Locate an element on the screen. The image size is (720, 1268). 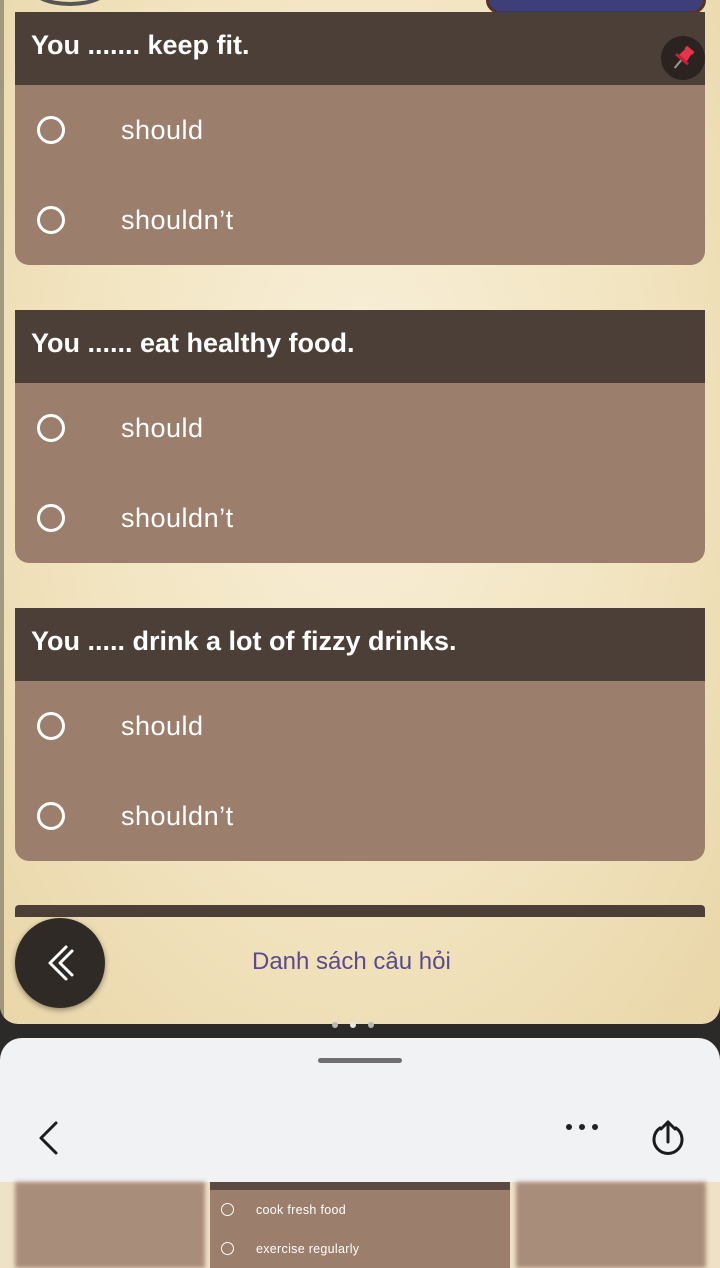
preview-card: cook fresh food exercise regularly is located at coordinates (360, 1225).